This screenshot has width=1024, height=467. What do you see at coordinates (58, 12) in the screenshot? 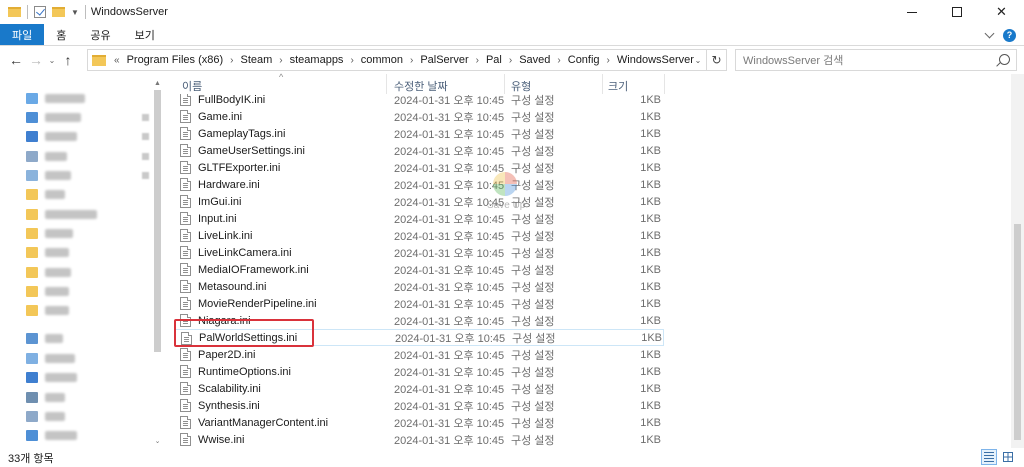
I see `new-folder-icon` at bounding box center [58, 12].